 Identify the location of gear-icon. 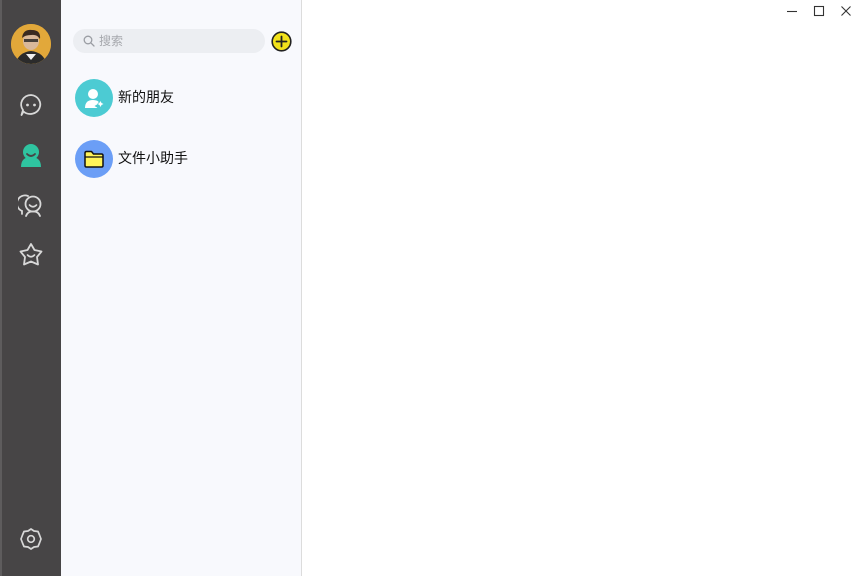
(31, 539).